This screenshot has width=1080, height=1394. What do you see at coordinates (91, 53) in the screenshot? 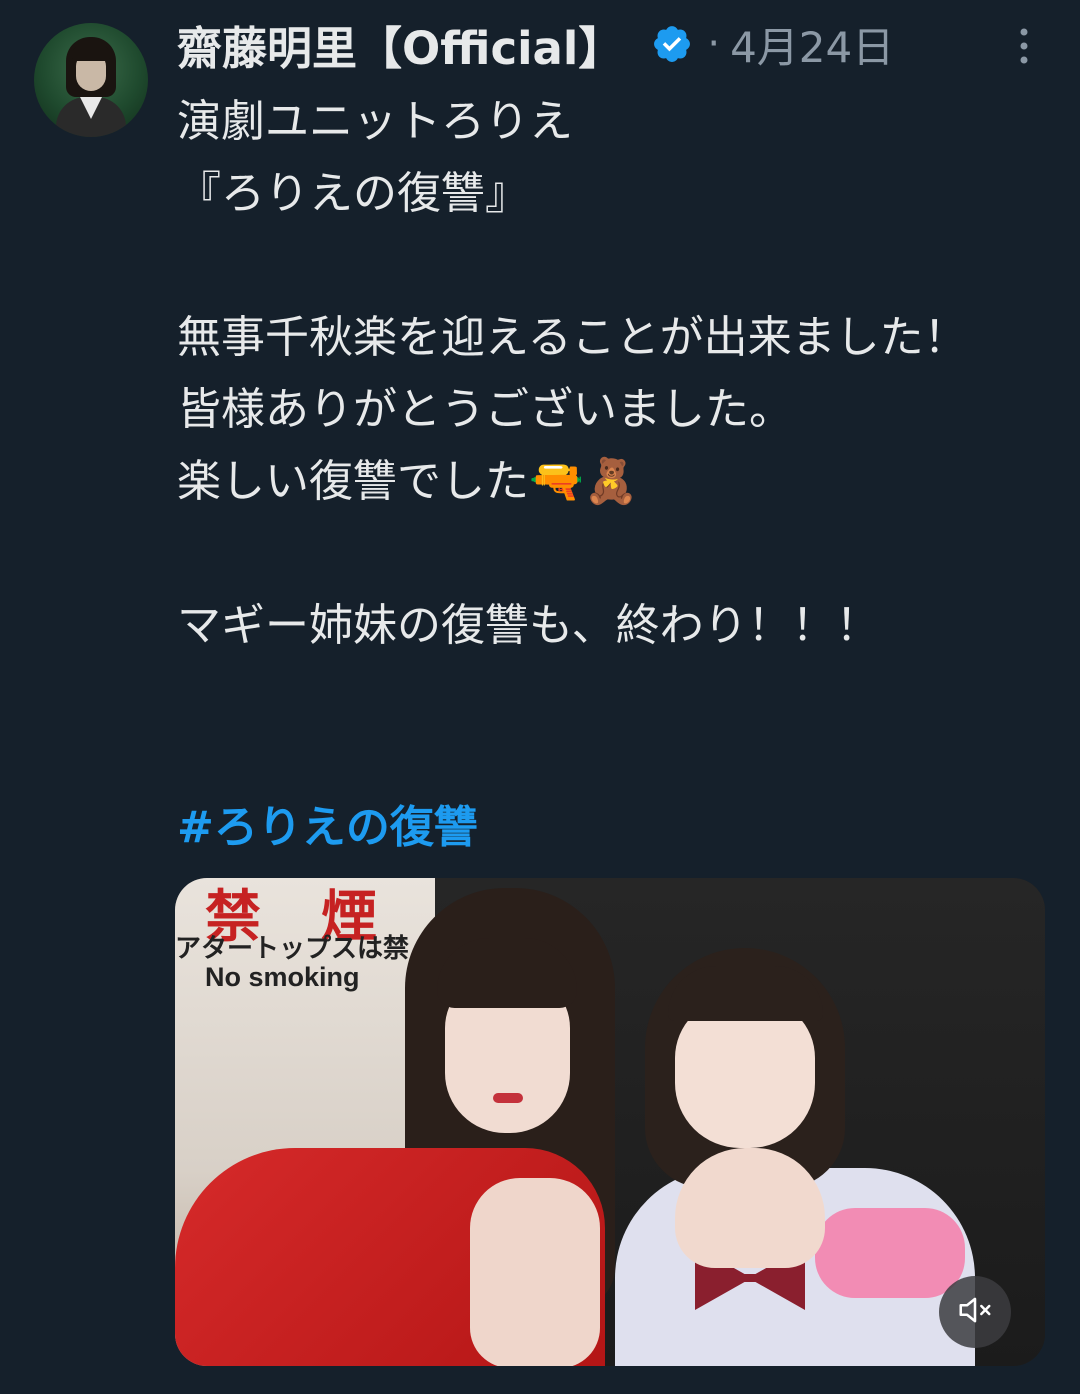
I see `avatar-bangs` at bounding box center [91, 53].